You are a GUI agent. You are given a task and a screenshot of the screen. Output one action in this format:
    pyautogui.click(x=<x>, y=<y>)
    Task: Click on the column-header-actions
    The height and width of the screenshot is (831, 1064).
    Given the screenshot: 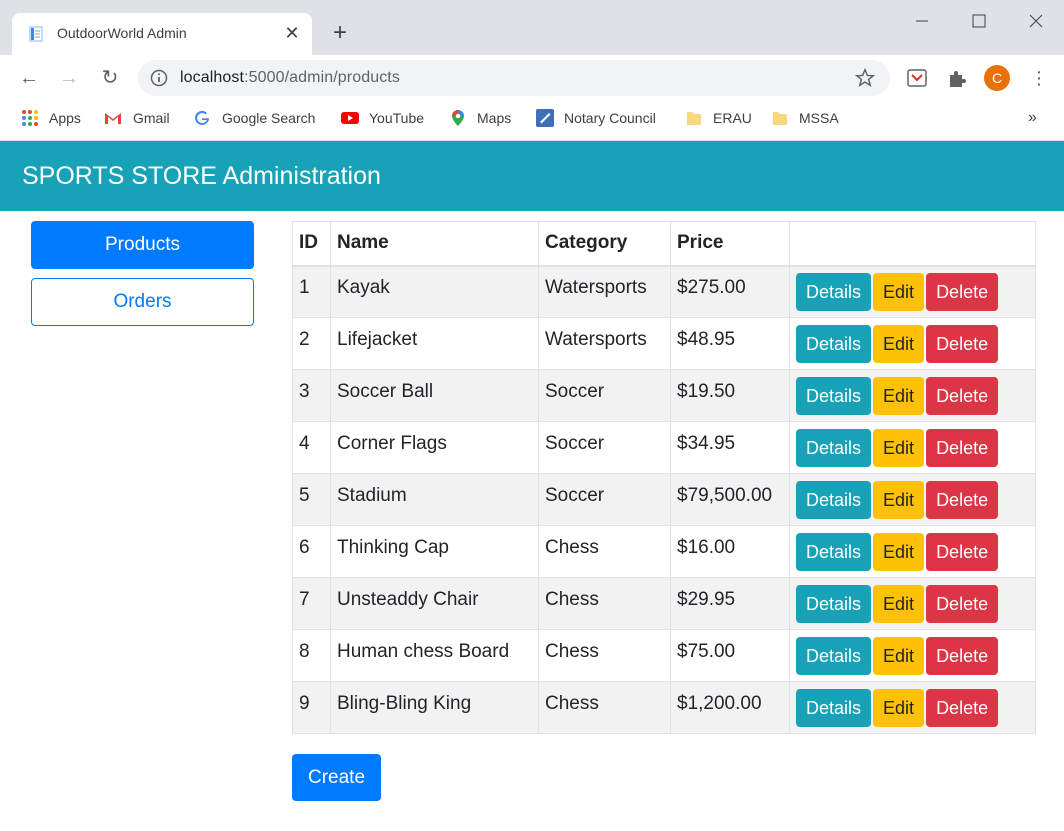 What is the action you would take?
    pyautogui.click(x=912, y=244)
    